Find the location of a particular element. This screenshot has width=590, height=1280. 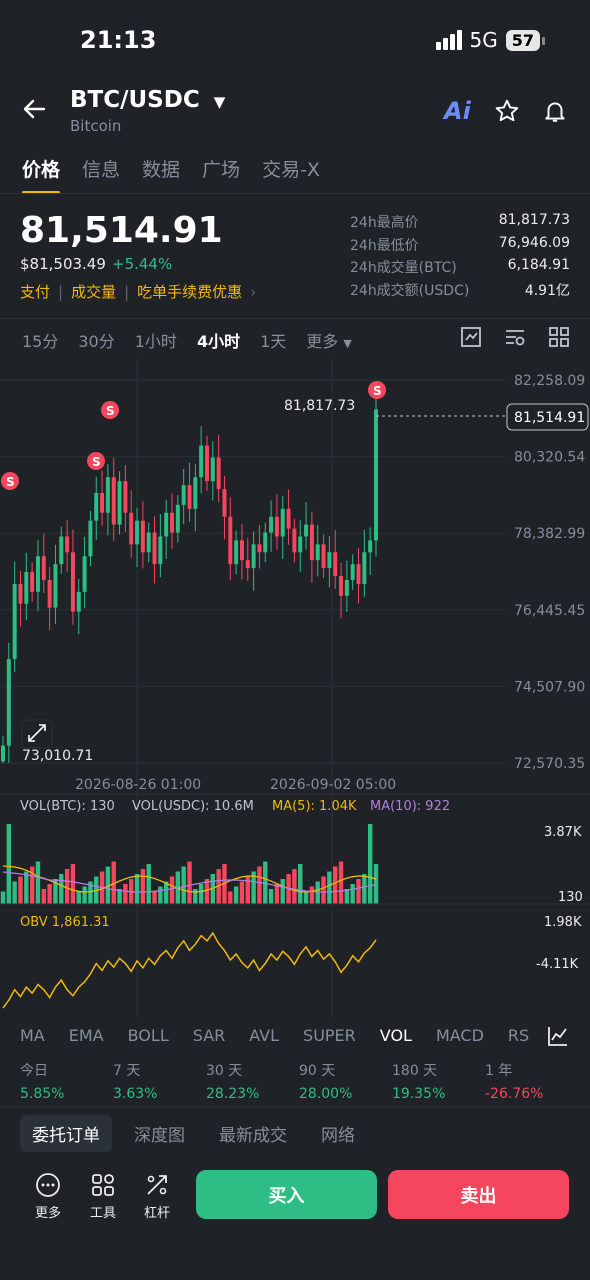

indicator-sar: SAR is located at coordinates (209, 1035).